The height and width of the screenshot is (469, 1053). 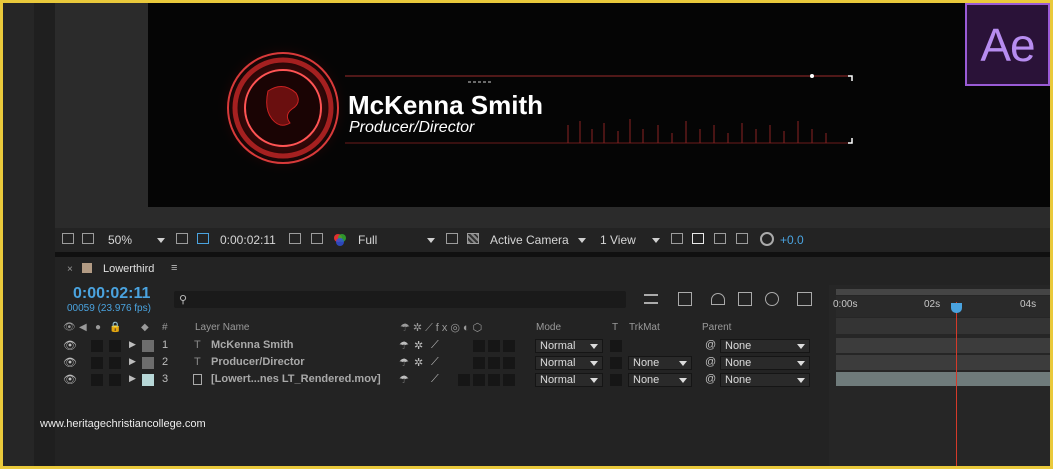 I want to click on flowchart-icon, so click(x=742, y=238).